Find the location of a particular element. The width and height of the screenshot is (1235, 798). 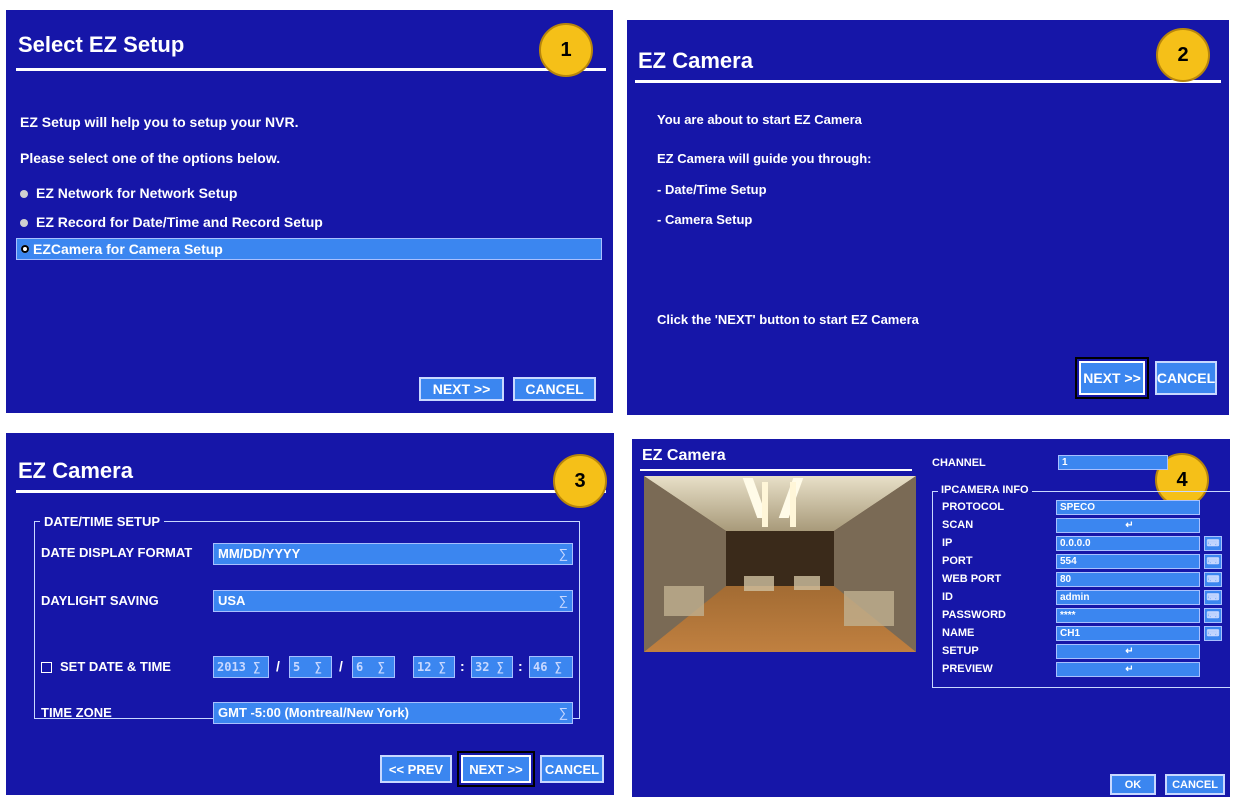

date-format-label: DATE DISPLAY FORMAT is located at coordinates (117, 552).